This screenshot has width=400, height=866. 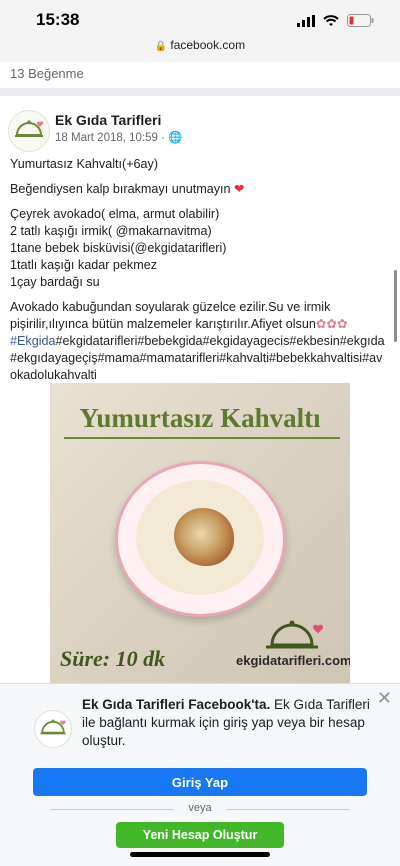 What do you see at coordinates (127, 189) in the screenshot?
I see `like-reminder: Beğendiysen kalp bırakmayı unutmayın ❤` at bounding box center [127, 189].